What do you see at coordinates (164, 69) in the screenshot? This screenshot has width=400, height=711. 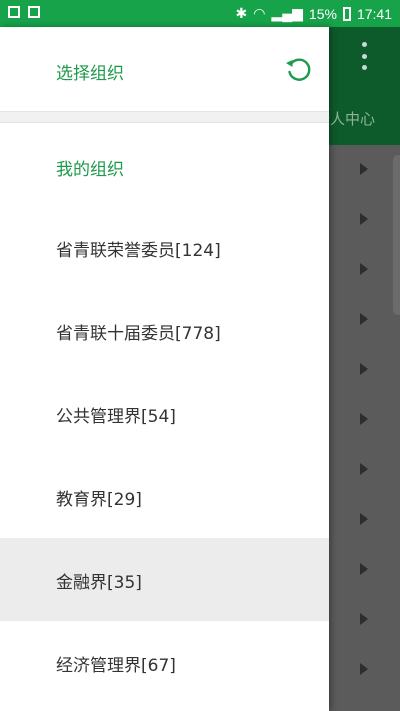 I see `drawer-header: 选择组织` at bounding box center [164, 69].